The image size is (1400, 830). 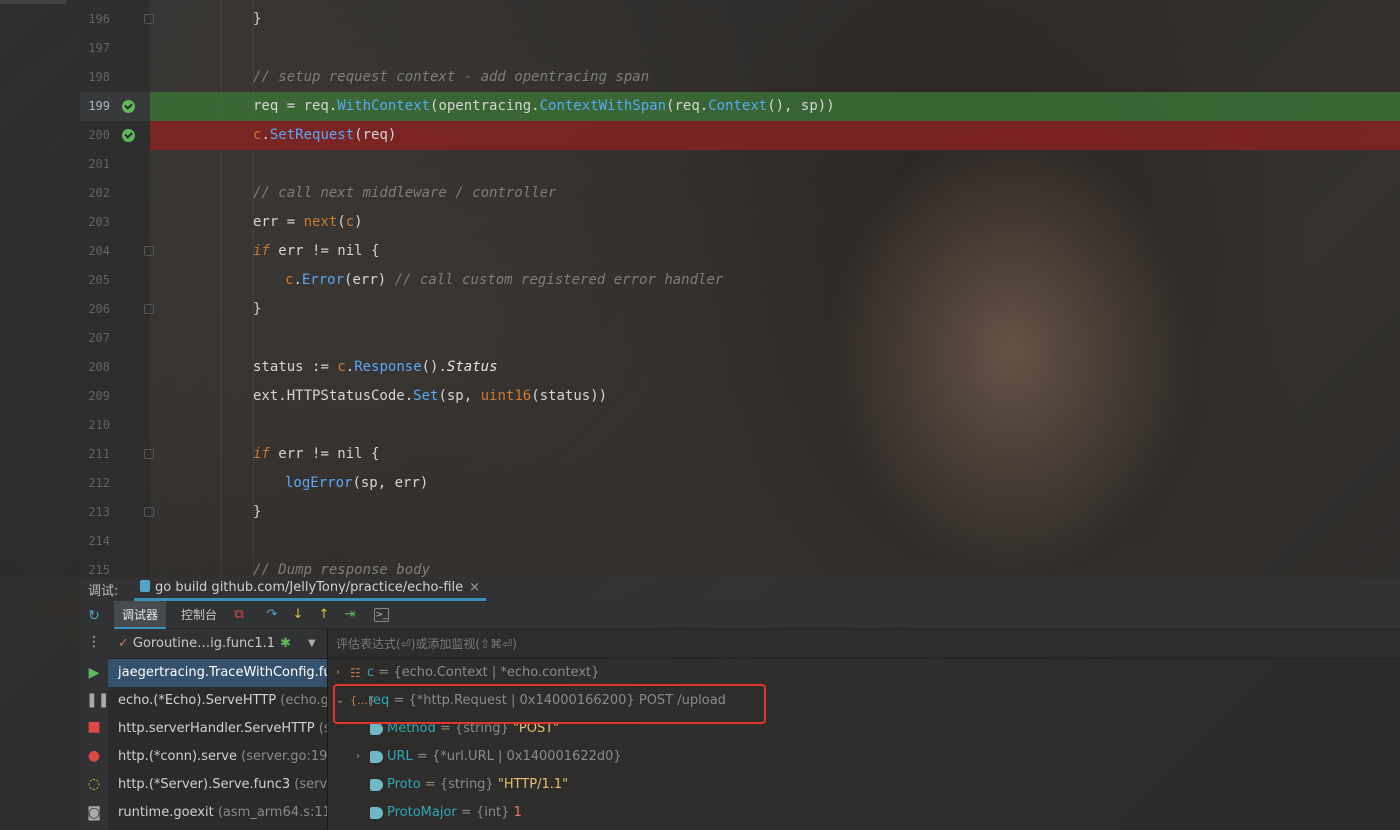 I want to click on frame-name: echo.(*Echo).ServeHTTP, so click(x=197, y=700).